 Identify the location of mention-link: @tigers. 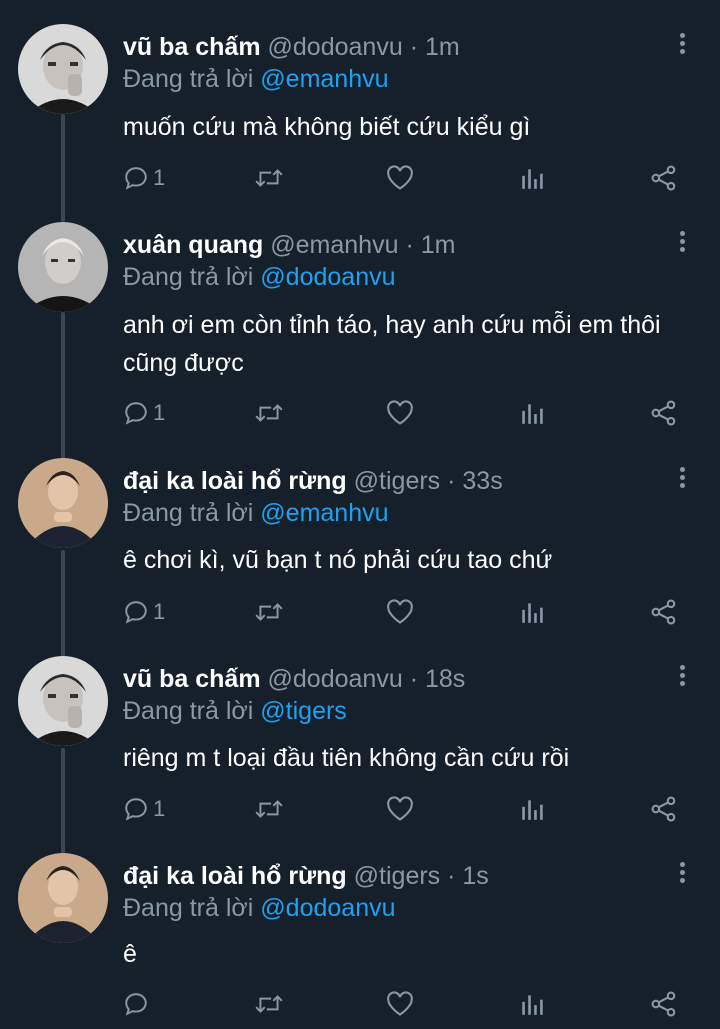
(303, 711).